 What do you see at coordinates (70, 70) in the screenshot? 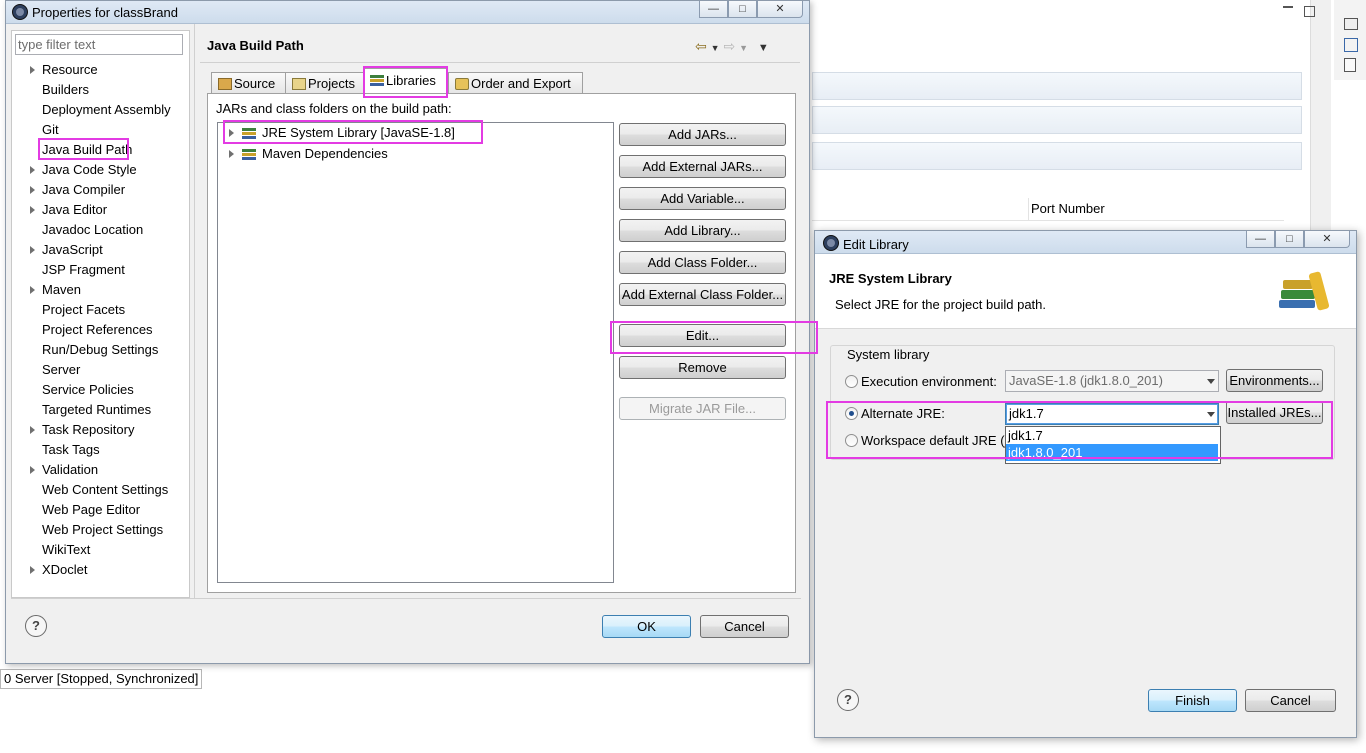
I see `tree-item: Resource` at bounding box center [70, 70].